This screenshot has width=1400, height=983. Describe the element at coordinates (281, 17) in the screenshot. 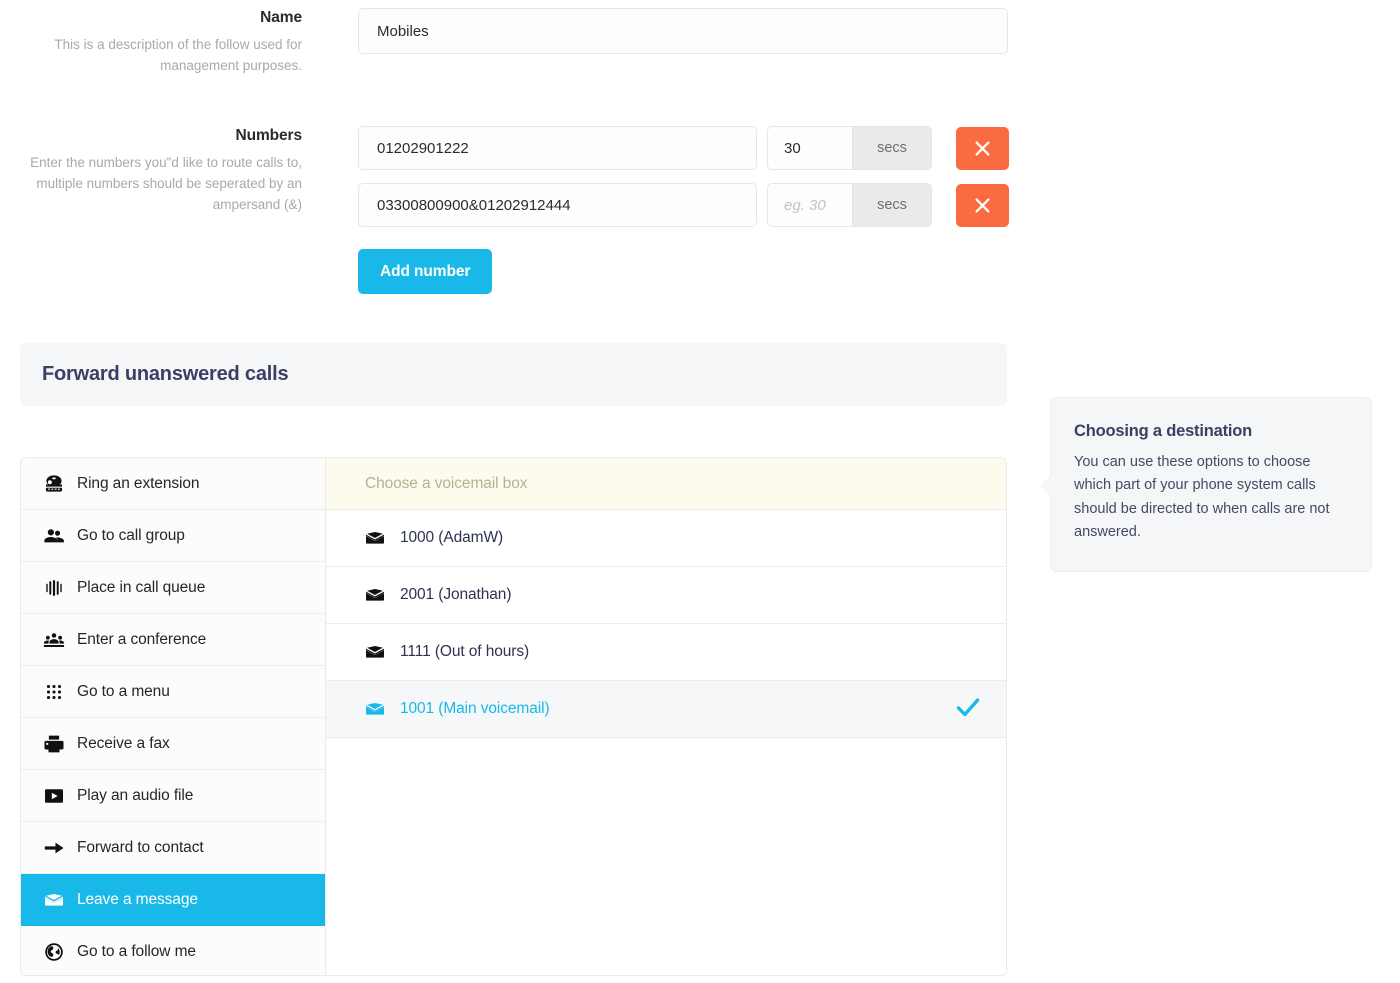

I see `name-label: Name` at that location.